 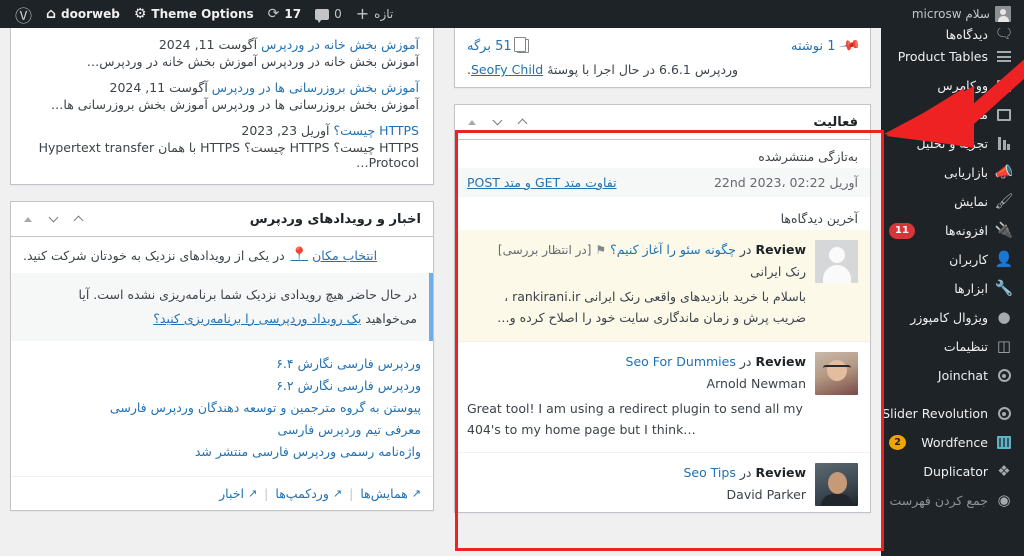 I want to click on wp-logo-menu: Ⓥ, so click(x=23, y=14).